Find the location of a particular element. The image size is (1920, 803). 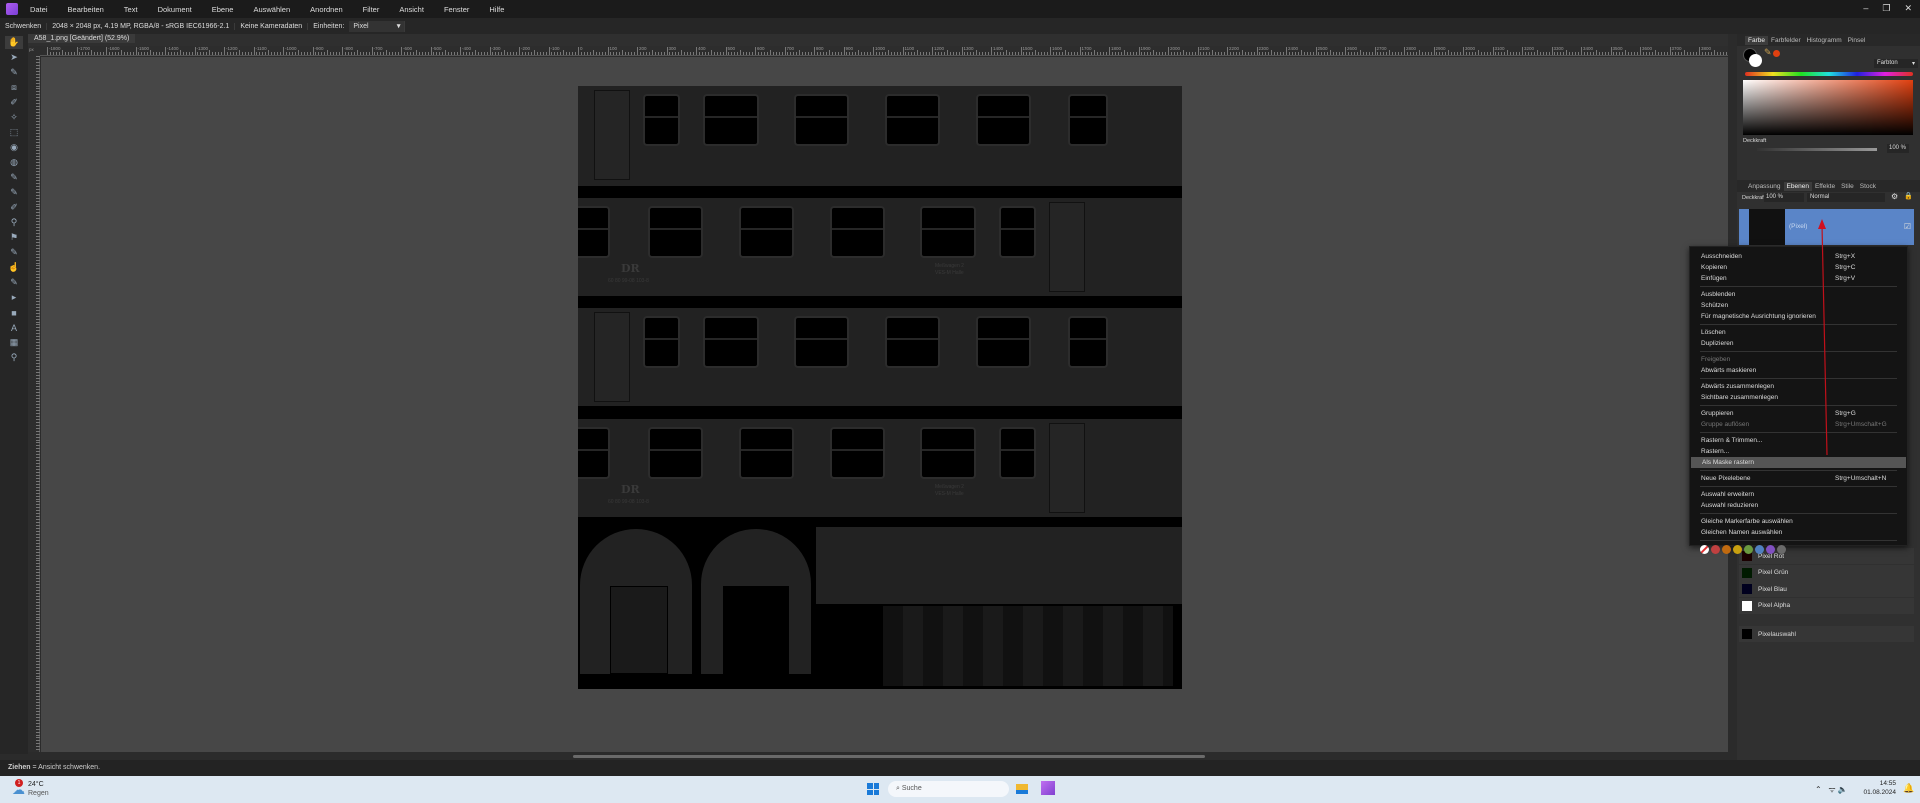

menu-3: Dokument is located at coordinates (175, 9).